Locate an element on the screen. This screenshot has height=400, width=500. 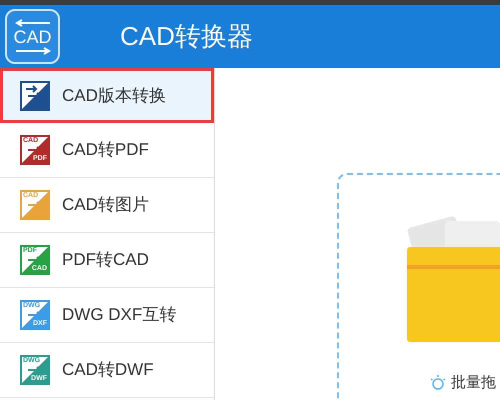
file-convert-icon is located at coordinates (35, 95).